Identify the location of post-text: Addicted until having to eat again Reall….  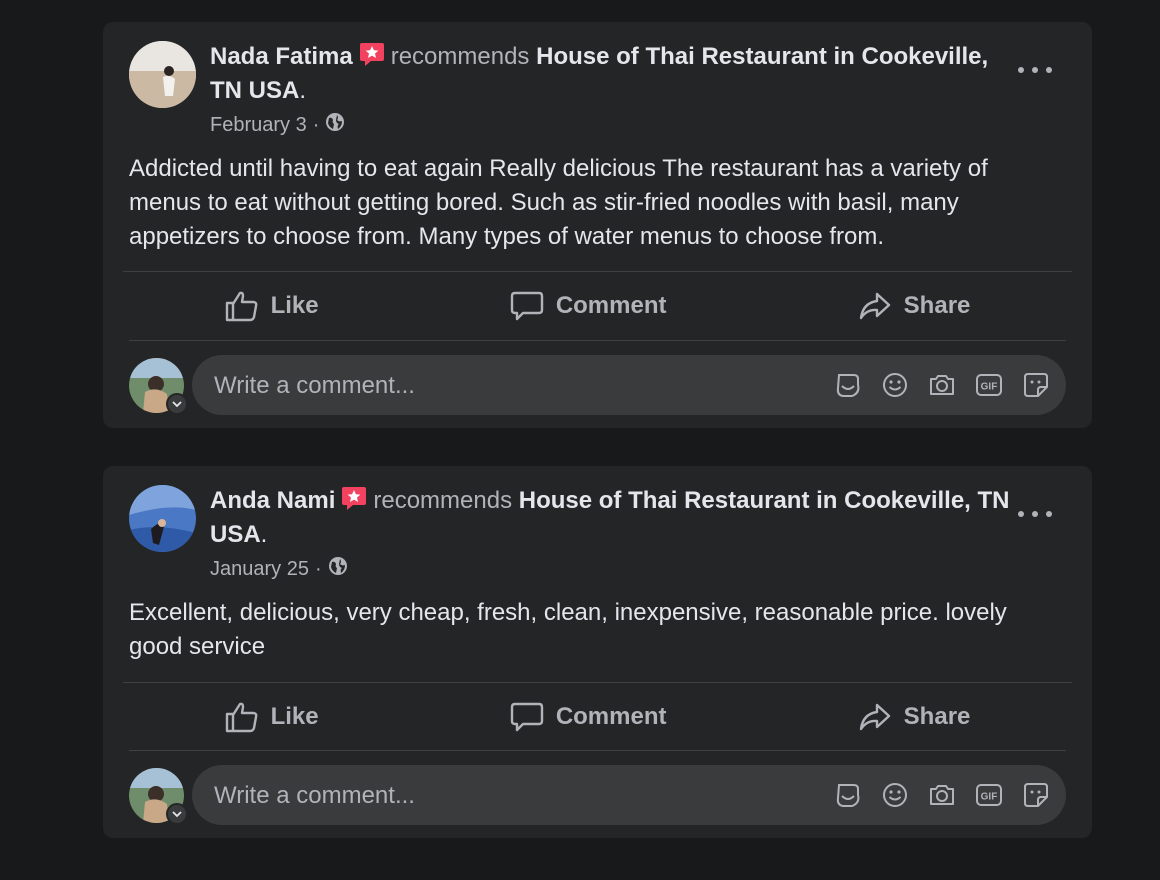
(558, 202).